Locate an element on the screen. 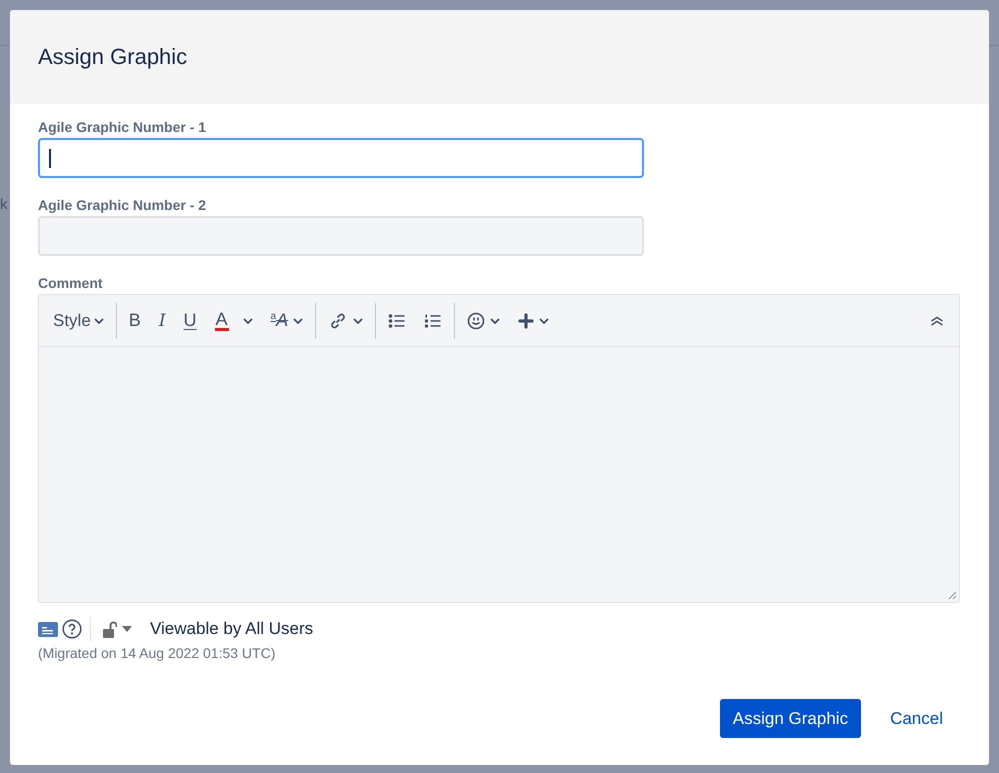 Image resolution: width=999 pixels, height=773 pixels. text-cursor is located at coordinates (49, 158).